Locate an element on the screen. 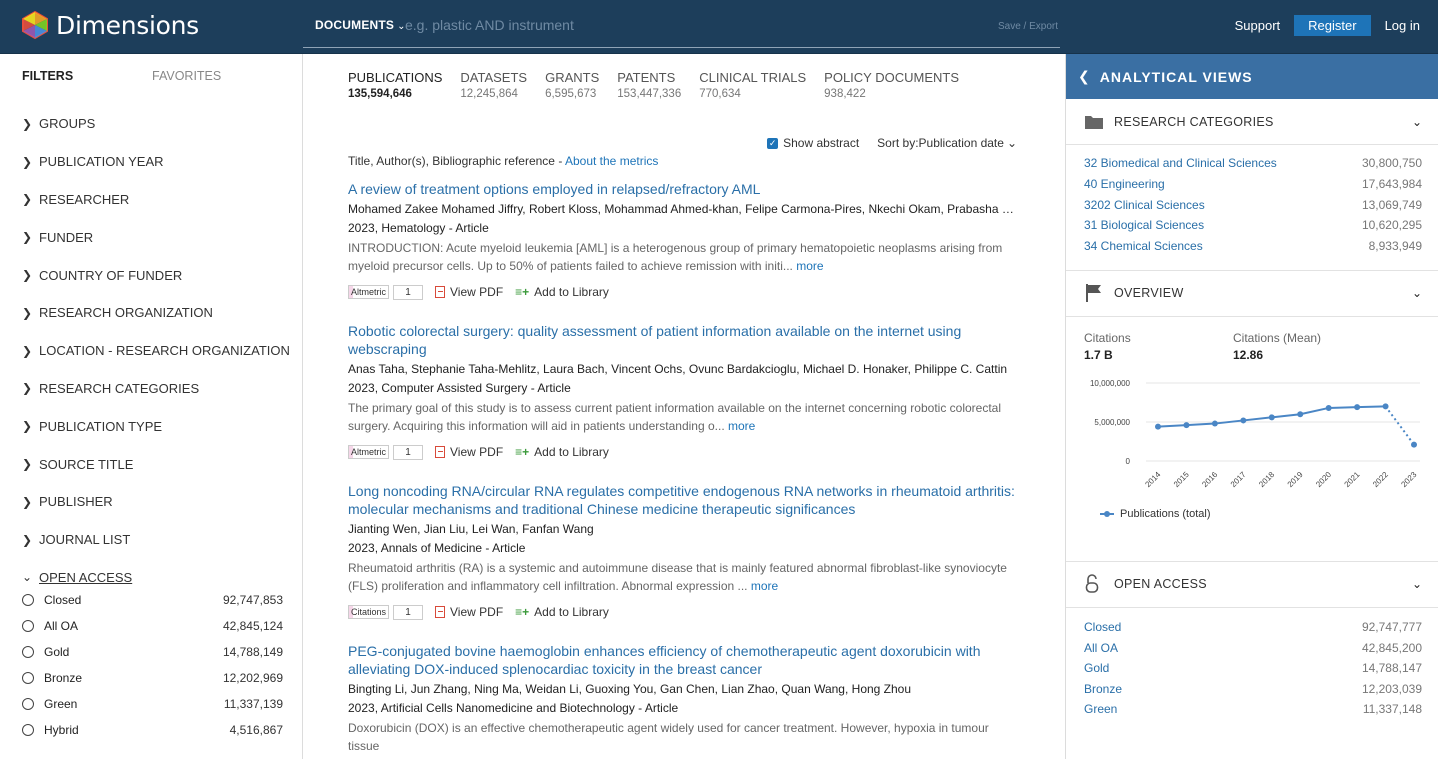 The height and width of the screenshot is (759, 1438). tab-clinical-trials: CLINICAL TRIALS 770,634 is located at coordinates (752, 85).